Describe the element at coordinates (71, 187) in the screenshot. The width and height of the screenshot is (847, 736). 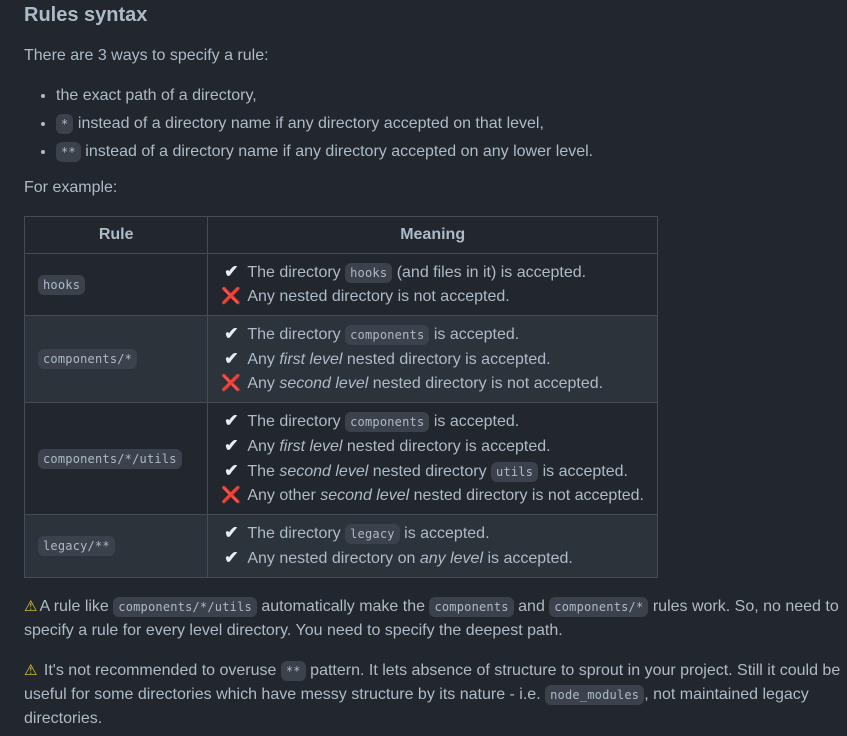
I see `example-label: For example:` at that location.